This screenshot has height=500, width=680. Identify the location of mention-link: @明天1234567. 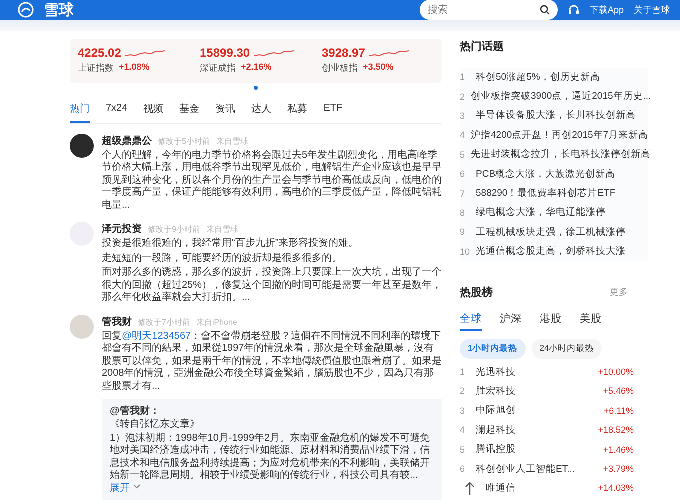
(157, 336).